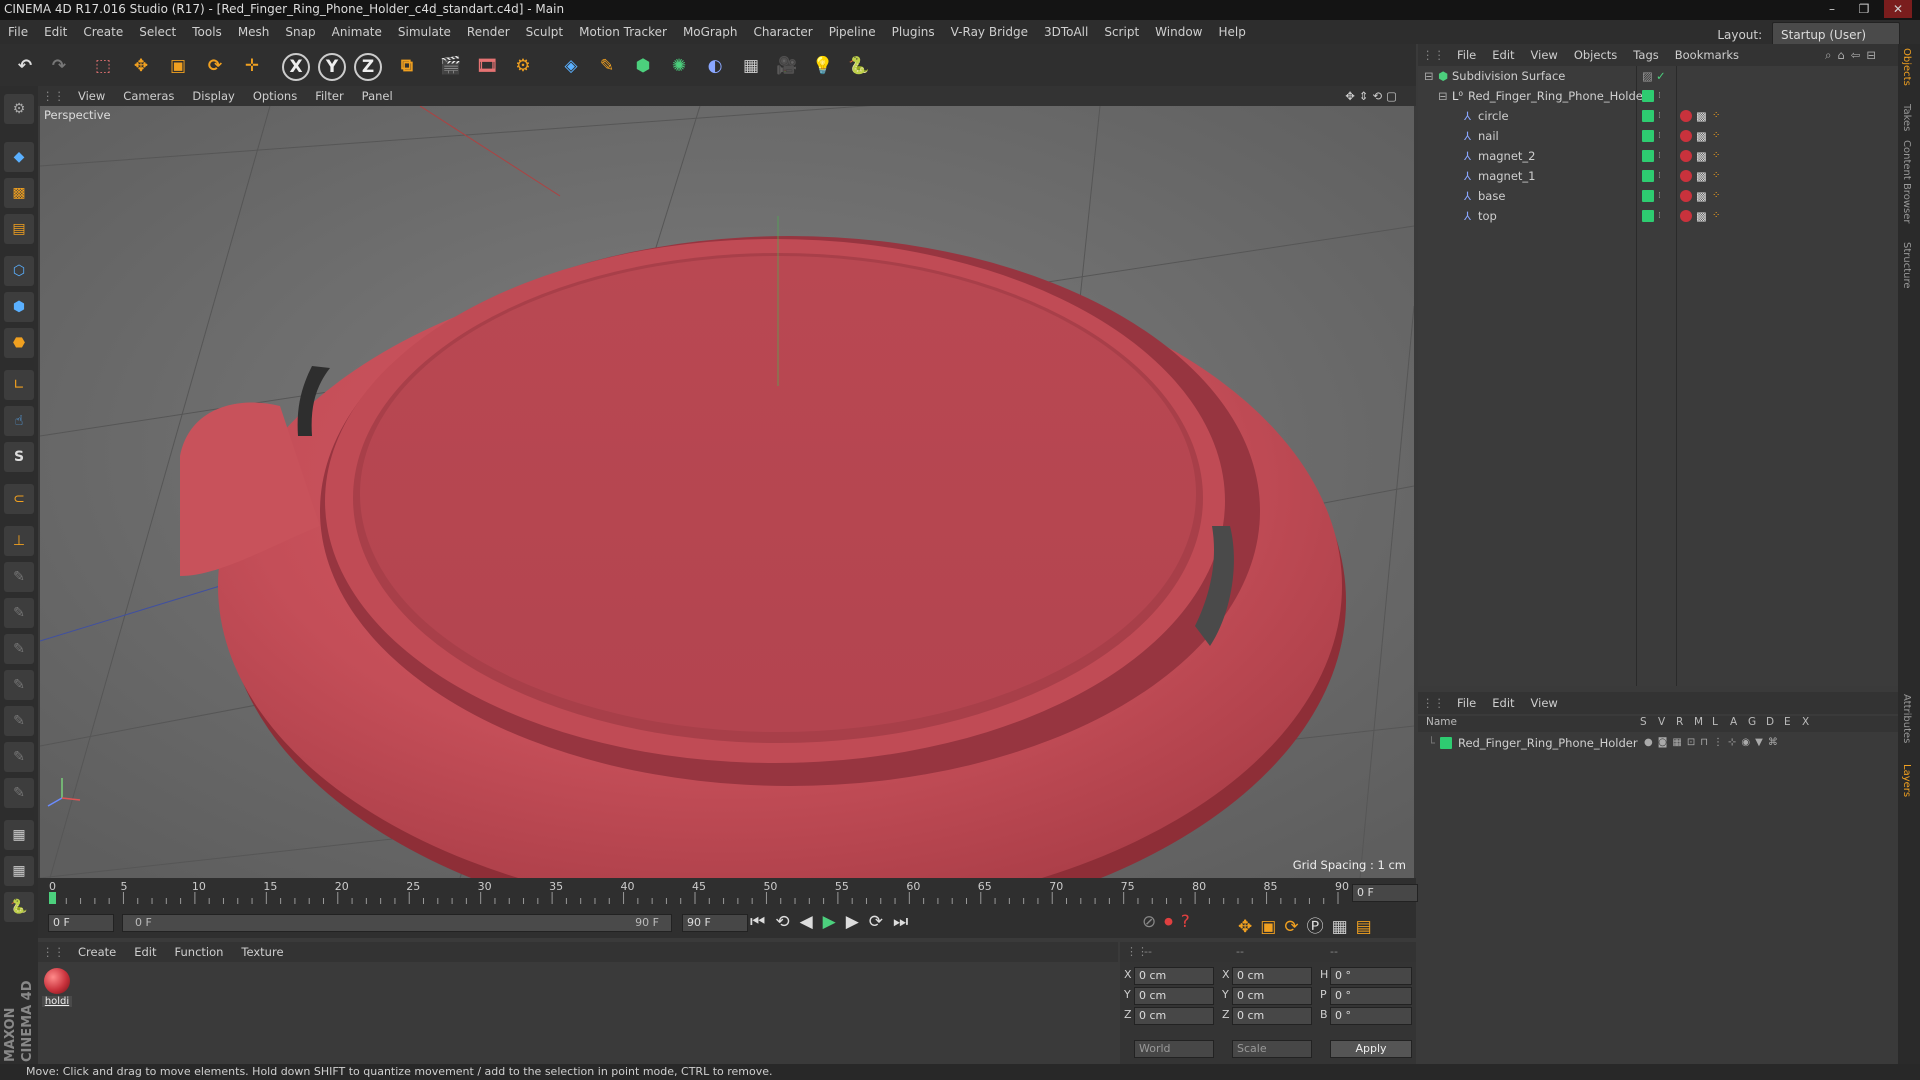 The width and height of the screenshot is (1920, 1080). What do you see at coordinates (1898, 9) in the screenshot?
I see `close-button: ✕` at bounding box center [1898, 9].